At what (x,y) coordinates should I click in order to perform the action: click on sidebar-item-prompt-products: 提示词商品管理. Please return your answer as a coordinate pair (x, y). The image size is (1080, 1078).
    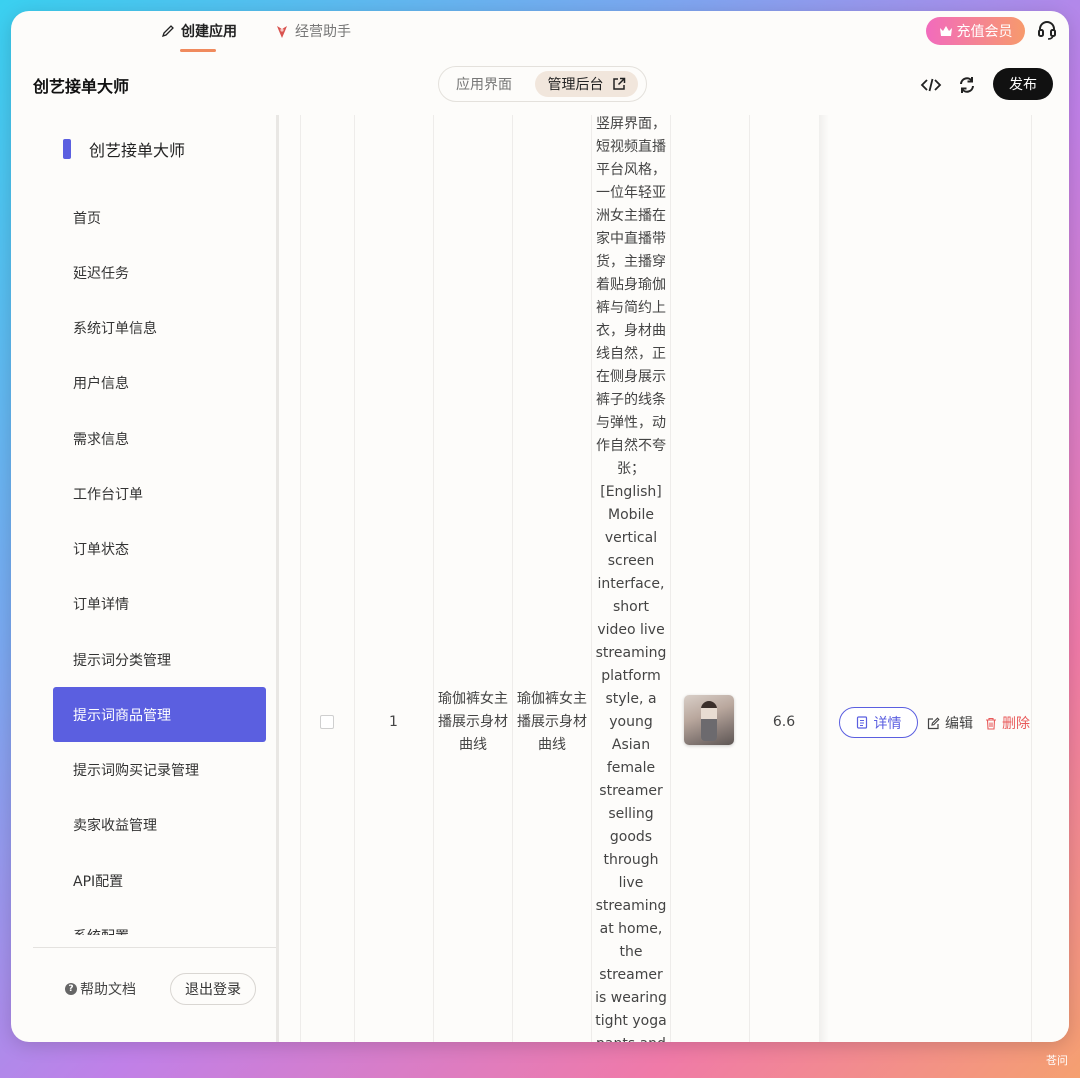
    Looking at the image, I should click on (159, 714).